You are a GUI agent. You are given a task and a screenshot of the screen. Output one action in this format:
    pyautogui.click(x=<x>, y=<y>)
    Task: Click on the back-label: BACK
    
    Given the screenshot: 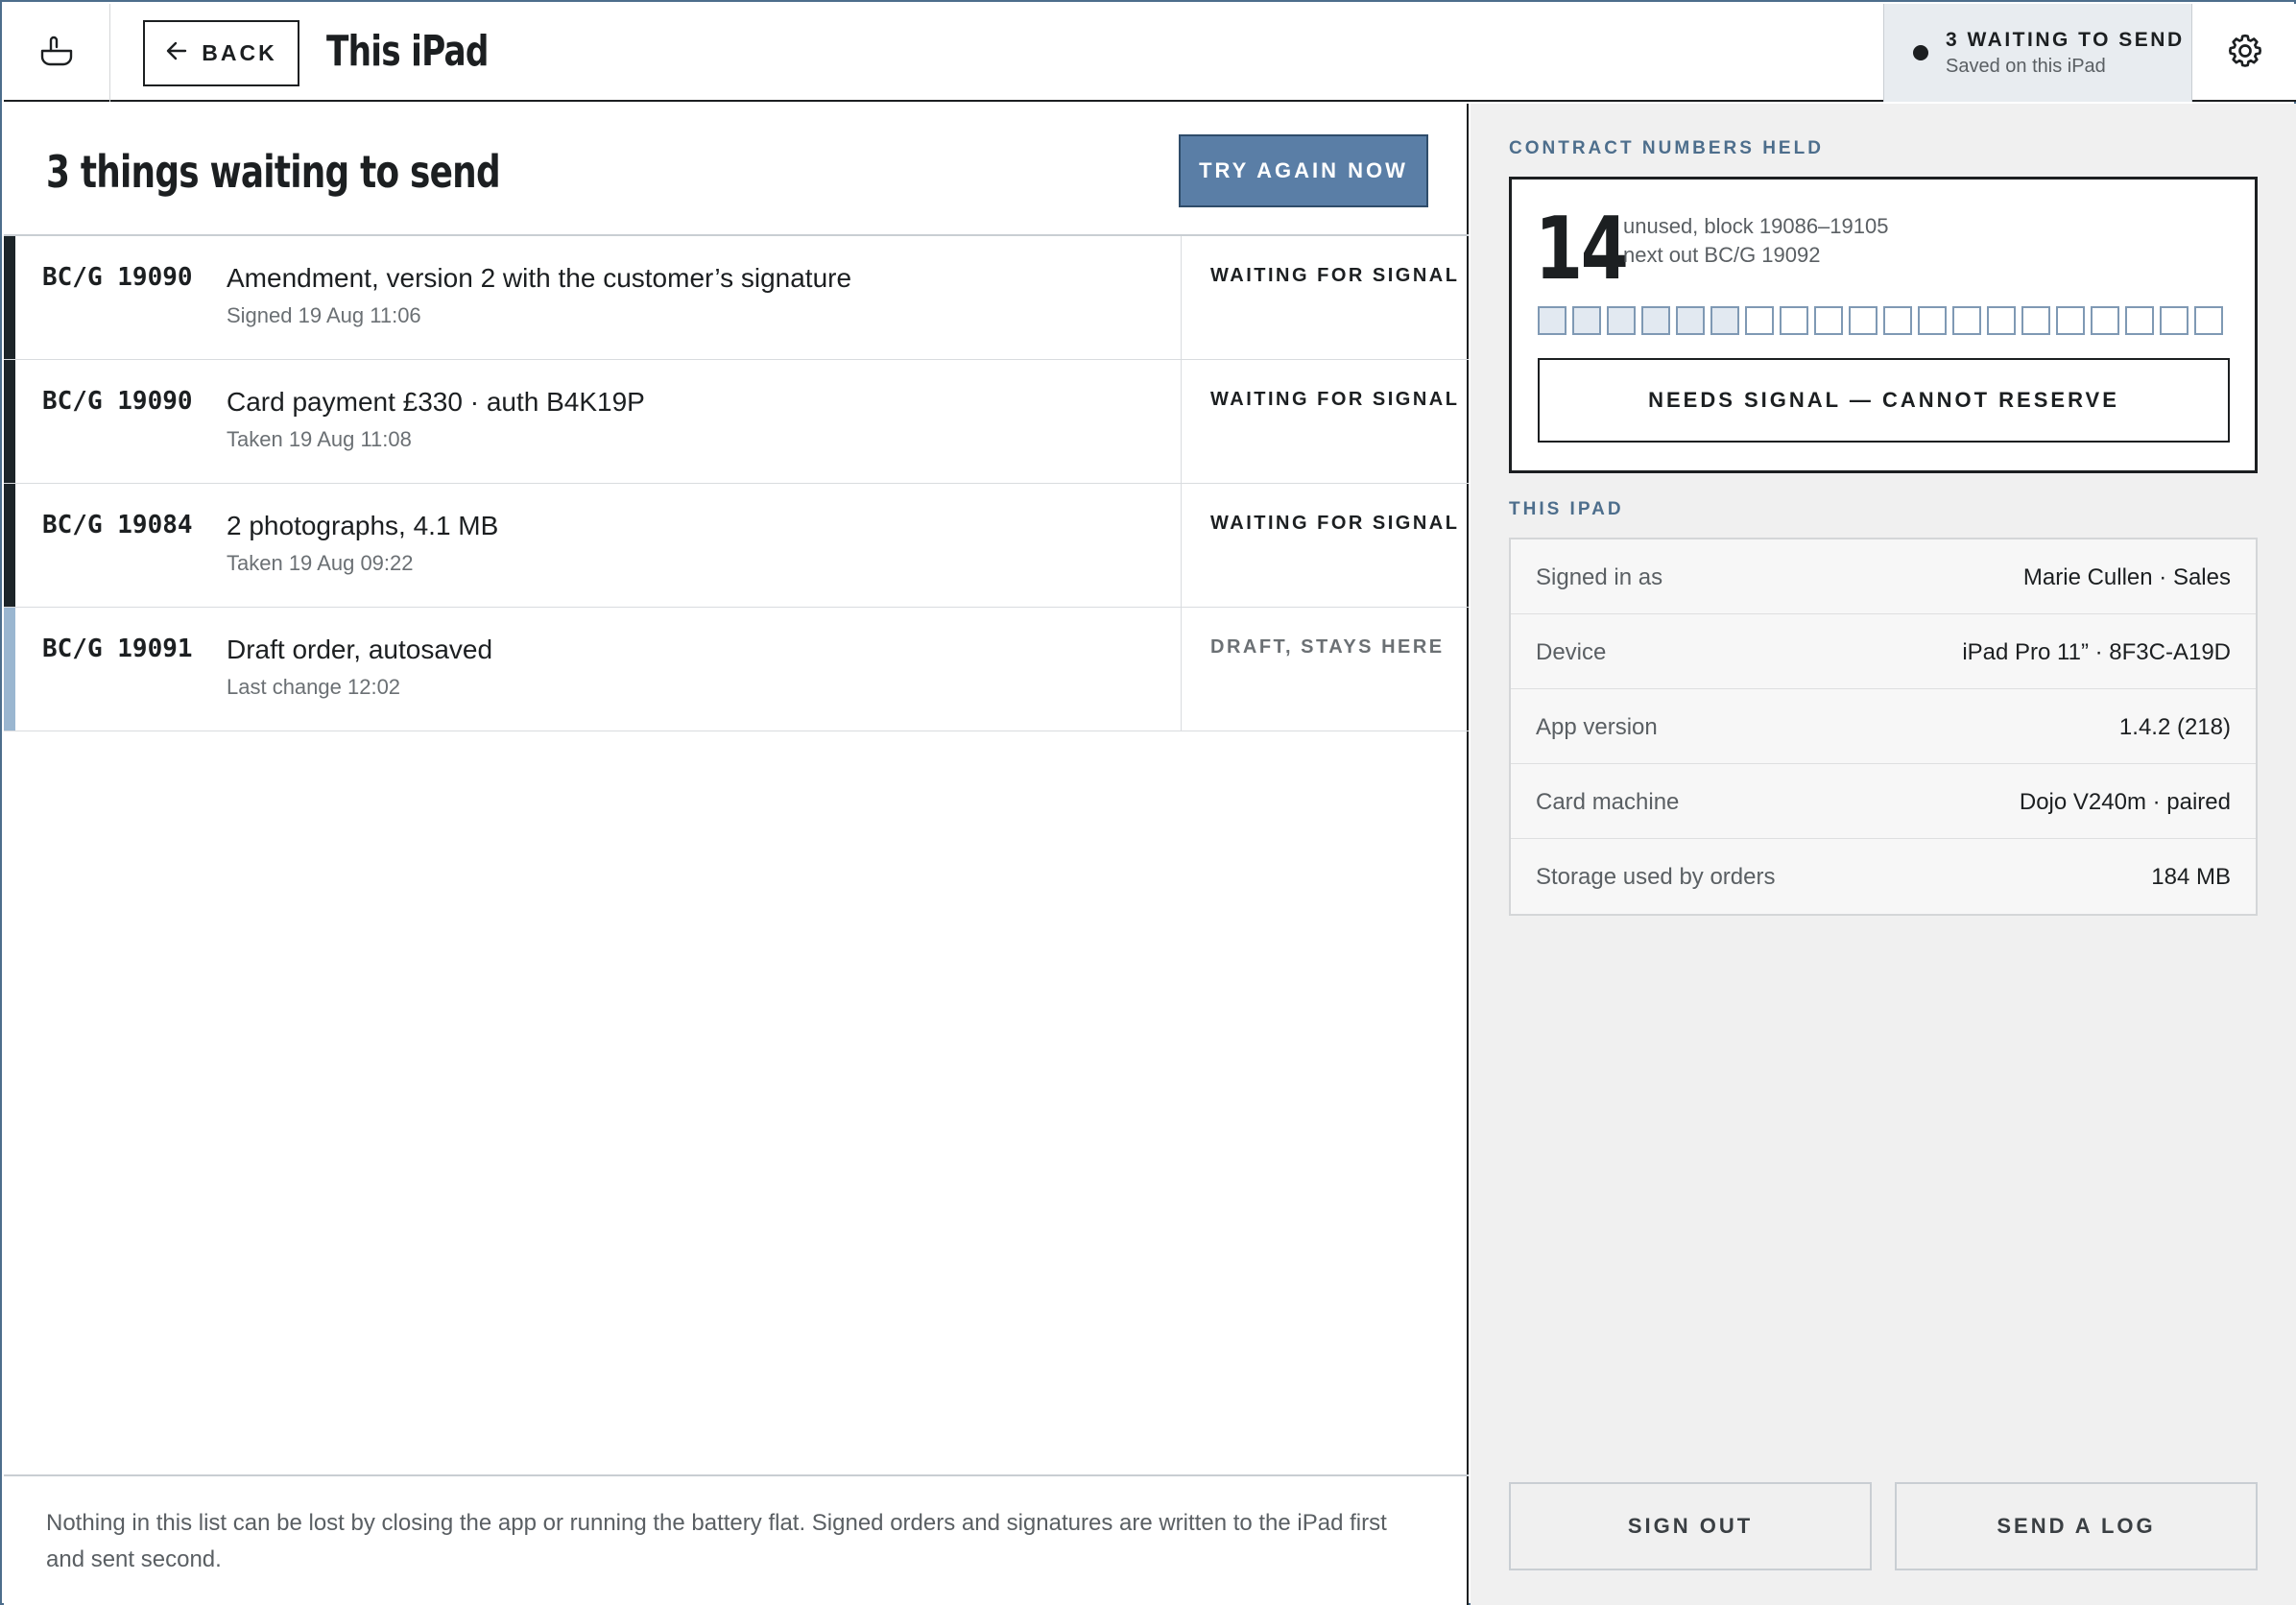 What is the action you would take?
    pyautogui.click(x=240, y=52)
    